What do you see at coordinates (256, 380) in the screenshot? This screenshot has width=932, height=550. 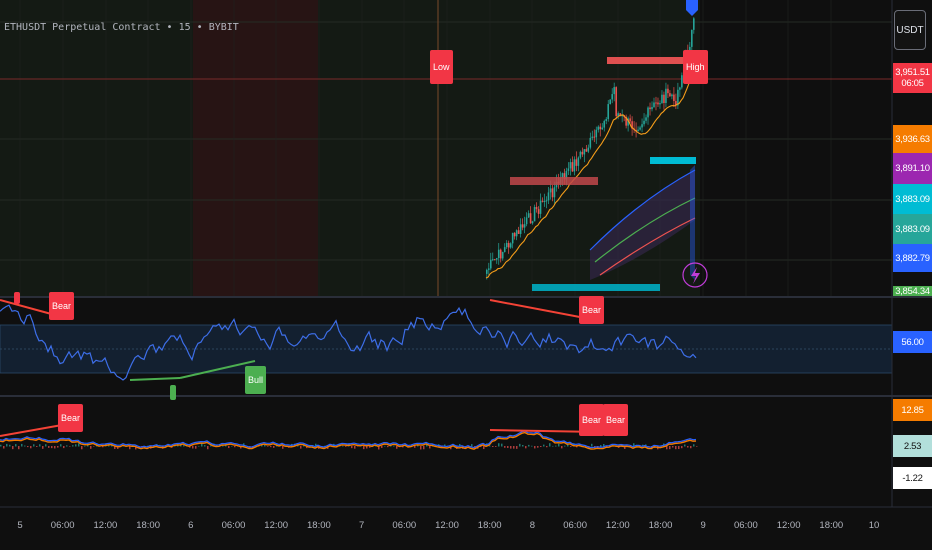 I see `rsi-bull-marker-1: Bull` at bounding box center [256, 380].